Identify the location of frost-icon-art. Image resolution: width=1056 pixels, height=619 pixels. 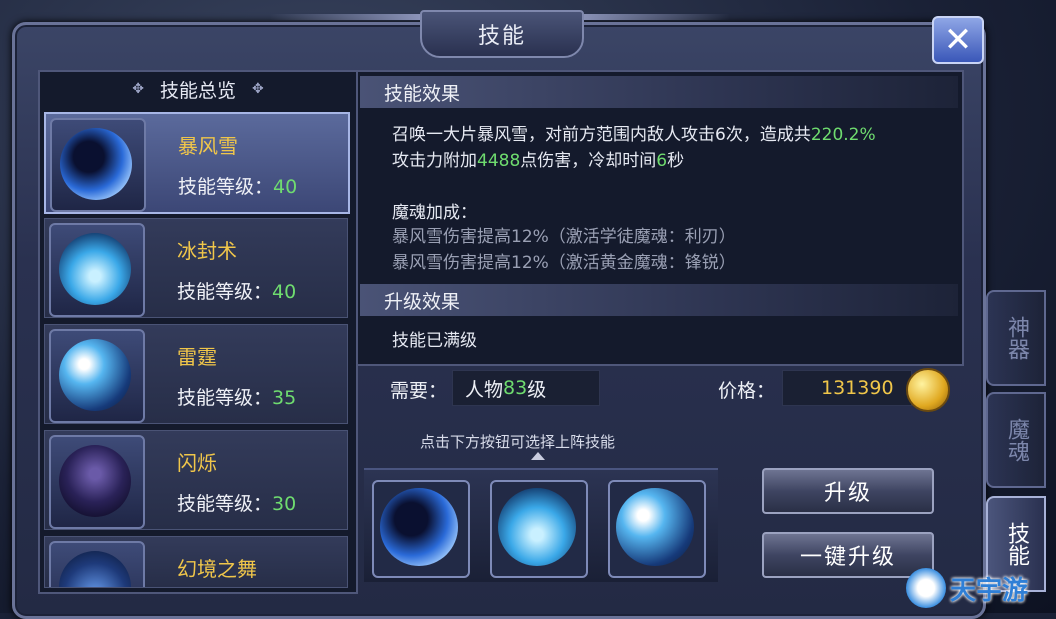
(95, 269).